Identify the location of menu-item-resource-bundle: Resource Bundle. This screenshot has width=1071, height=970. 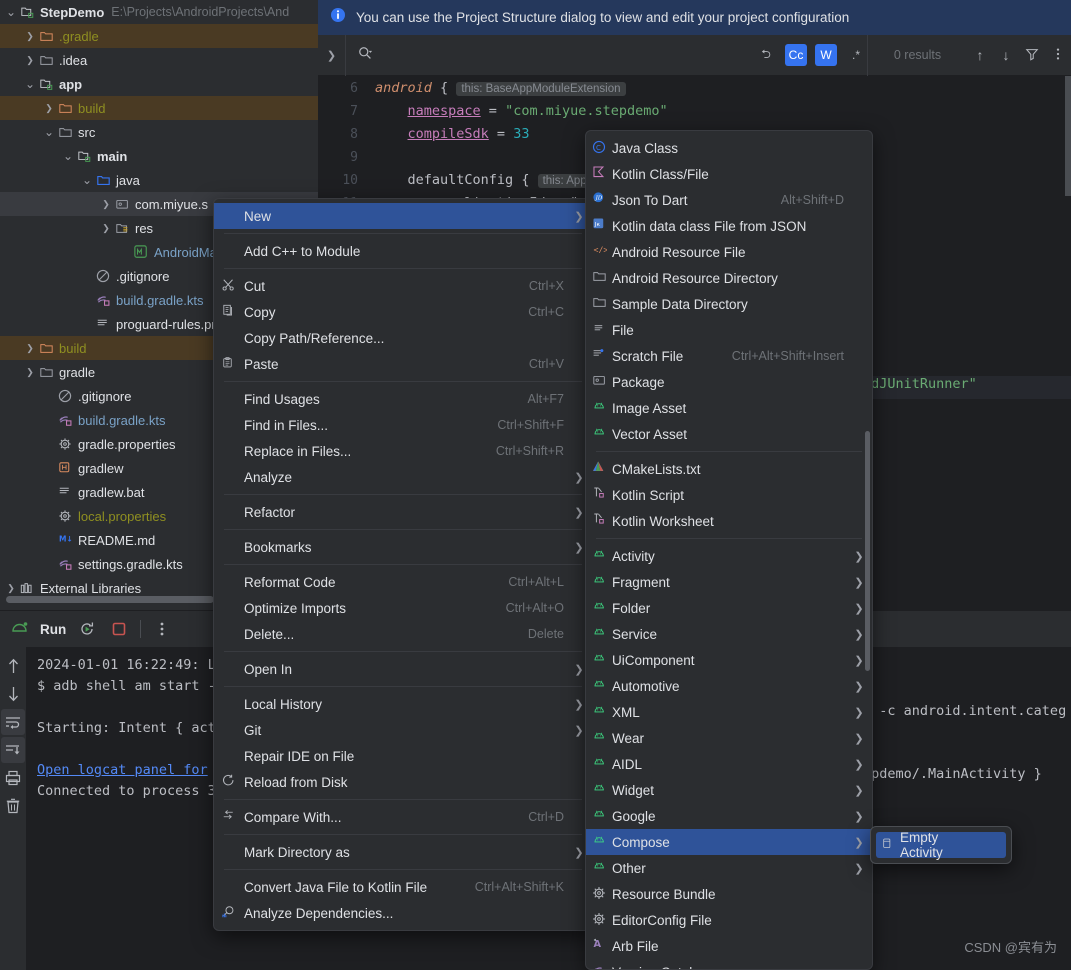
(729, 894).